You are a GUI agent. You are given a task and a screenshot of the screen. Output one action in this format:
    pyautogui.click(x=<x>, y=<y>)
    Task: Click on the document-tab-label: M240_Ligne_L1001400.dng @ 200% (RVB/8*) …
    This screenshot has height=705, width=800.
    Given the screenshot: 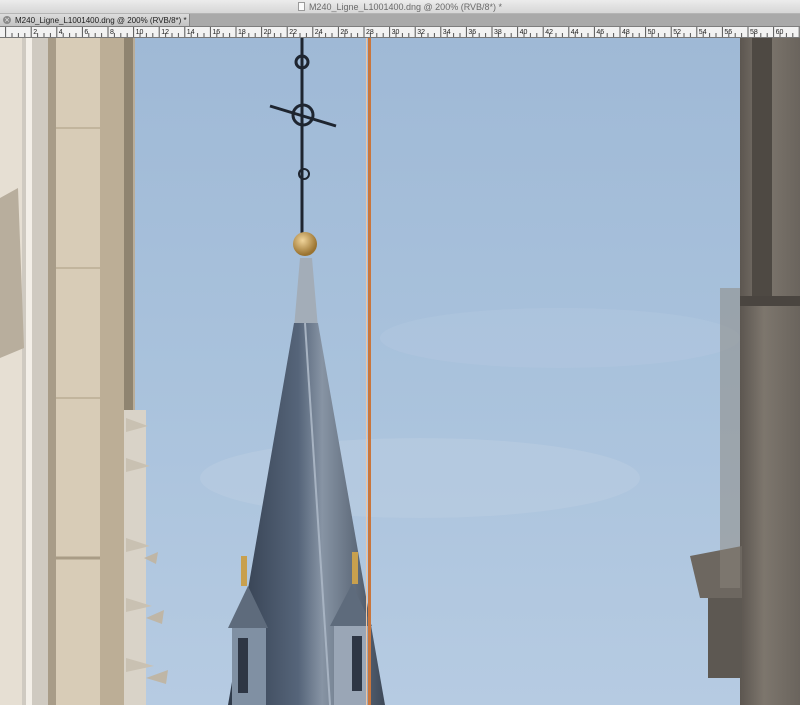 What is the action you would take?
    pyautogui.click(x=101, y=20)
    